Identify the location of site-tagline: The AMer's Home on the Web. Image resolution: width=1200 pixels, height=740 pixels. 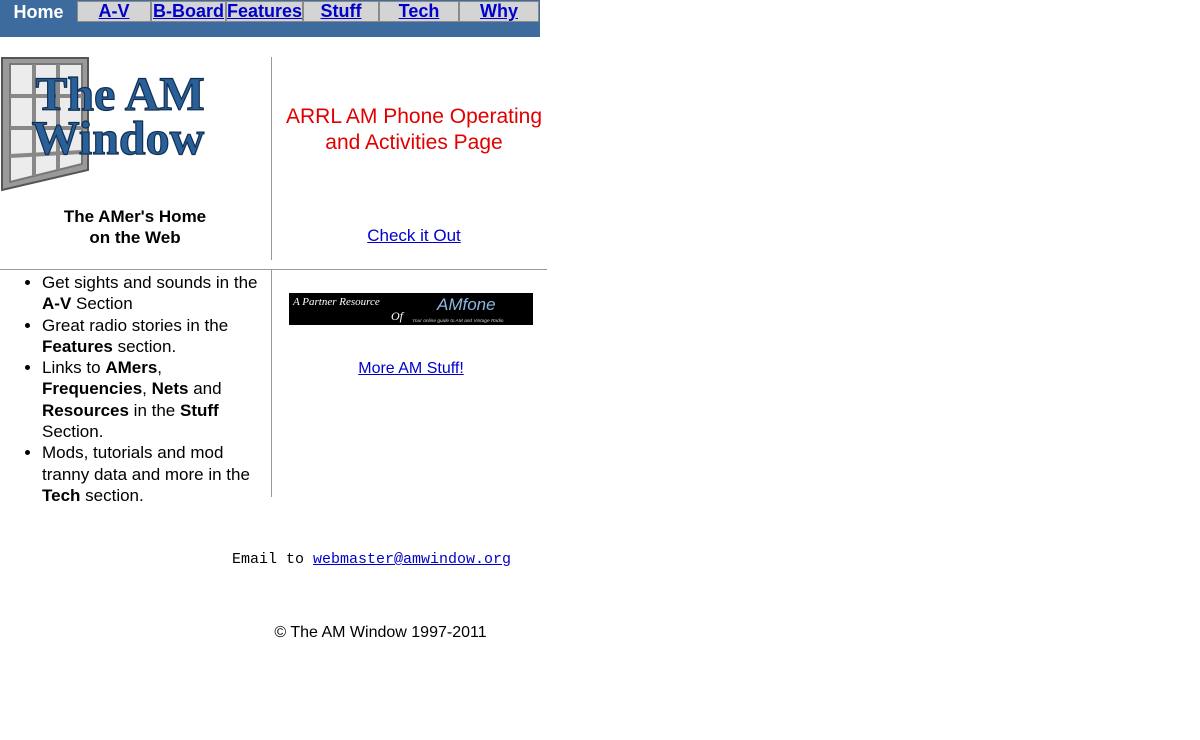
(135, 227).